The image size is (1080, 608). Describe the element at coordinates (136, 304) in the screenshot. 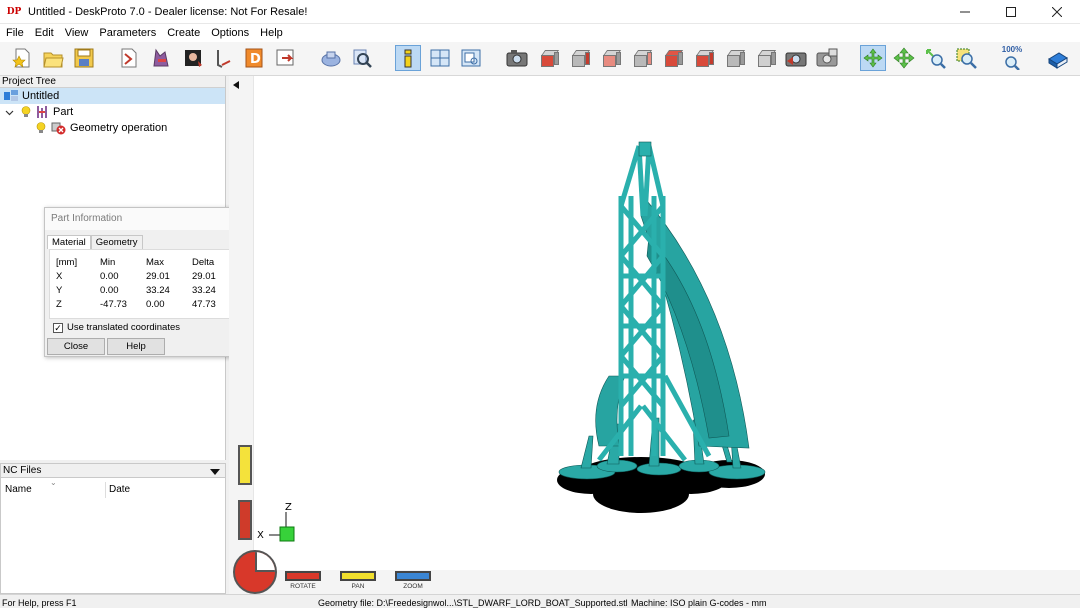

I see `table-row: Z -47.73 0.00 47.73` at that location.